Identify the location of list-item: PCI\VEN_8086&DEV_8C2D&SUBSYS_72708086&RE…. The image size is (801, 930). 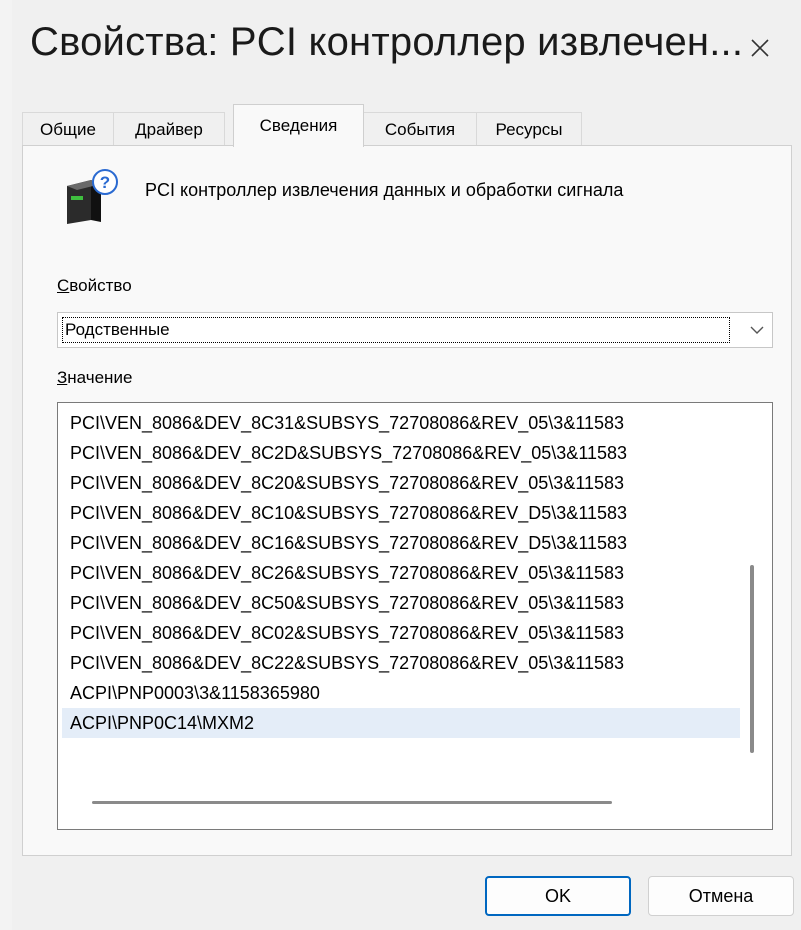
(407, 453).